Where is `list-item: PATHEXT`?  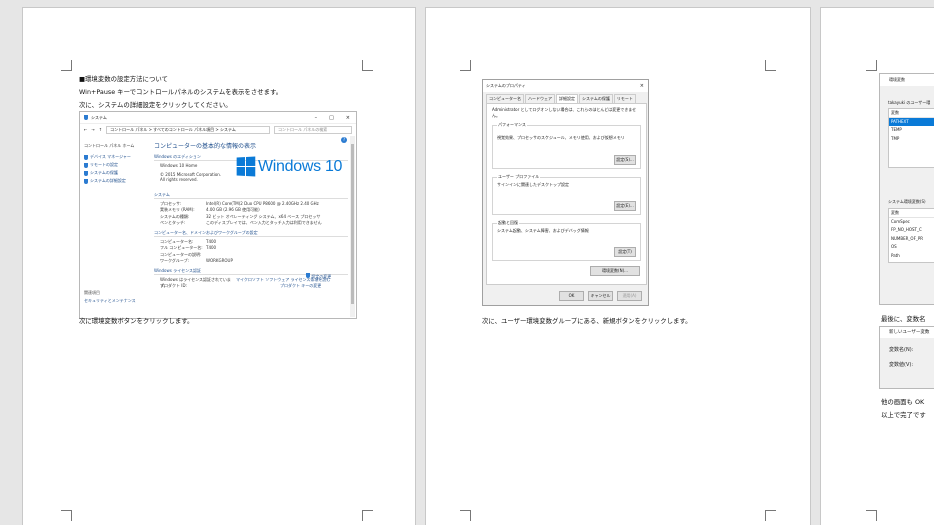
list-item: PATHEXT is located at coordinates (911, 121).